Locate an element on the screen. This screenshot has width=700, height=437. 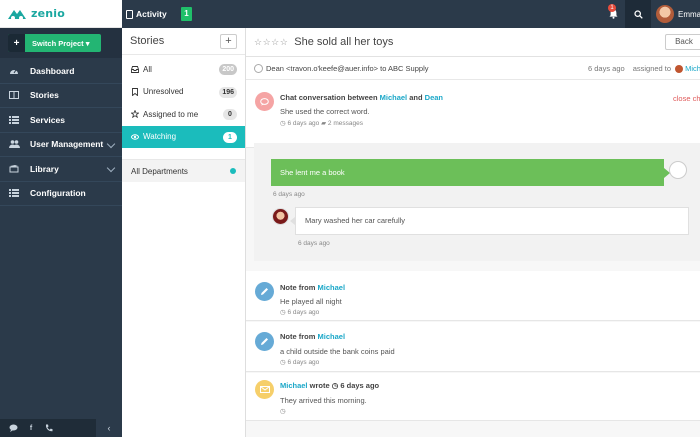
search-icon is located at coordinates (638, 14).